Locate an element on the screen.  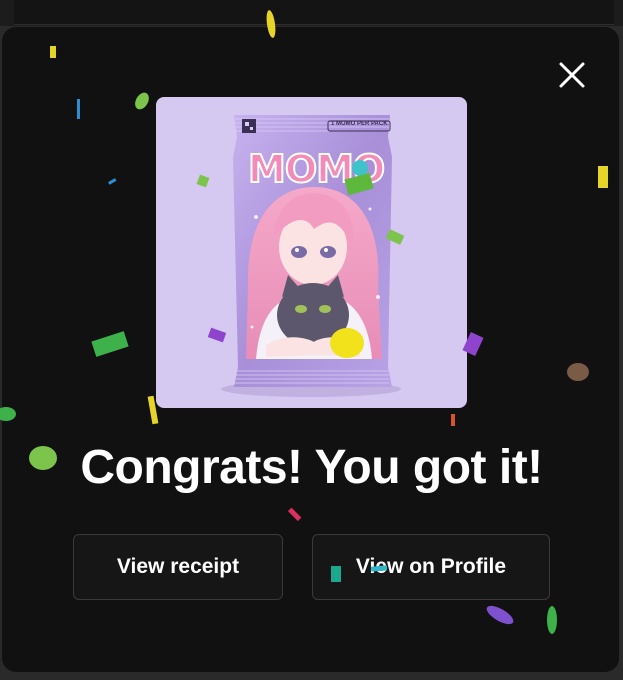
view-receipt-button: View receipt is located at coordinates (178, 567).